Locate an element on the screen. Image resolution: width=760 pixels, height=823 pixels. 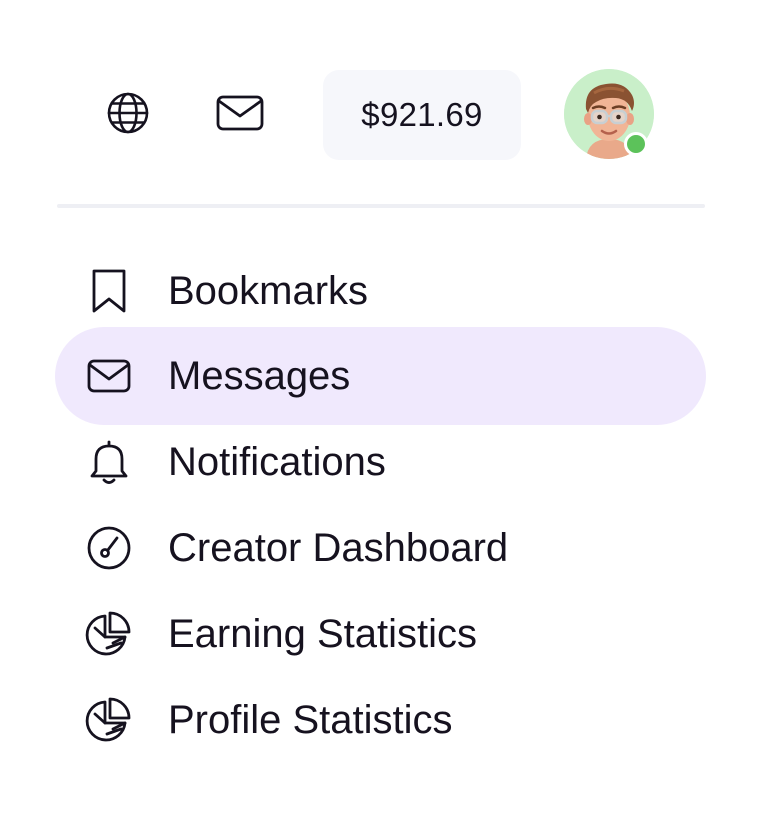
menu-item-messages: Messages is located at coordinates (380, 376).